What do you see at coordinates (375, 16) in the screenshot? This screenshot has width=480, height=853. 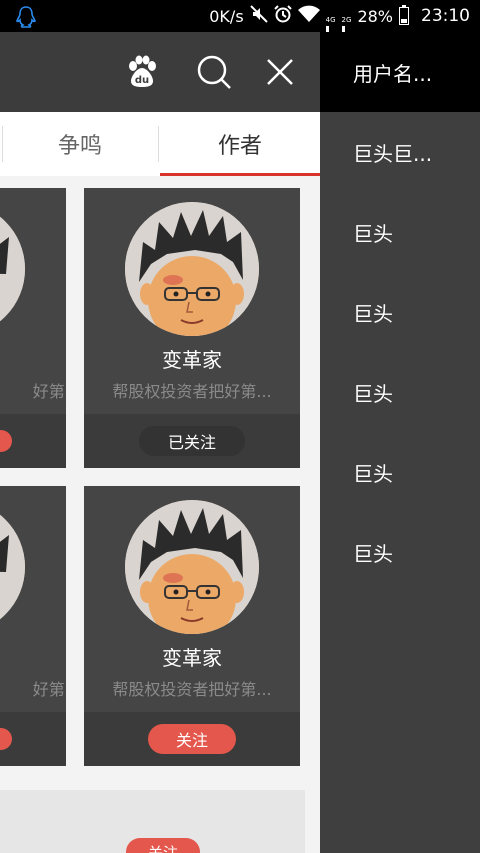 I see `battery-percent: 28%` at bounding box center [375, 16].